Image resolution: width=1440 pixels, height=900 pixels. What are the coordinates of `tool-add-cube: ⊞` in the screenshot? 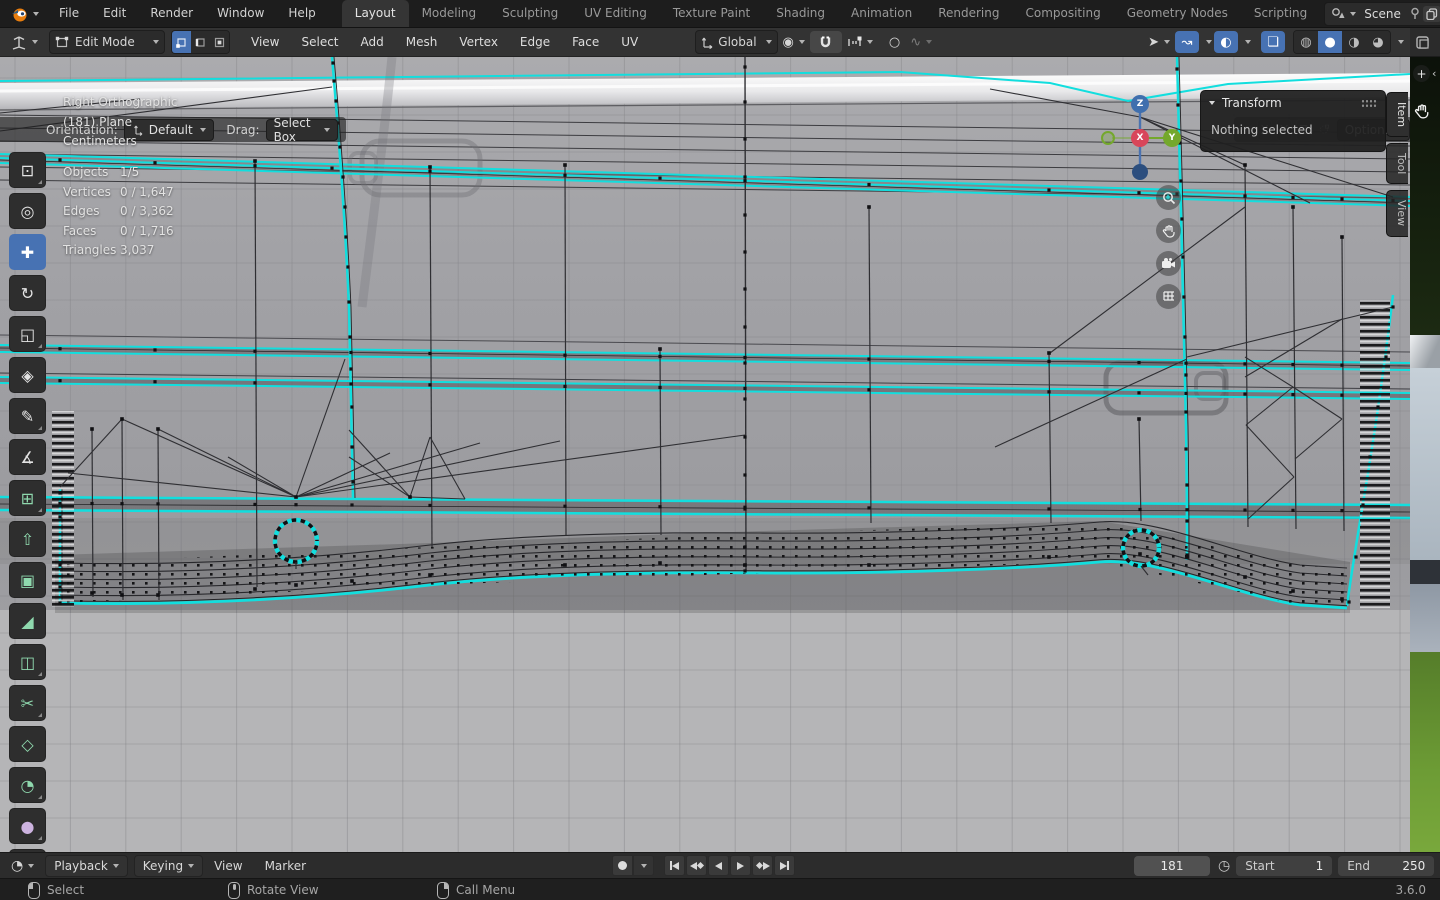 It's located at (27, 498).